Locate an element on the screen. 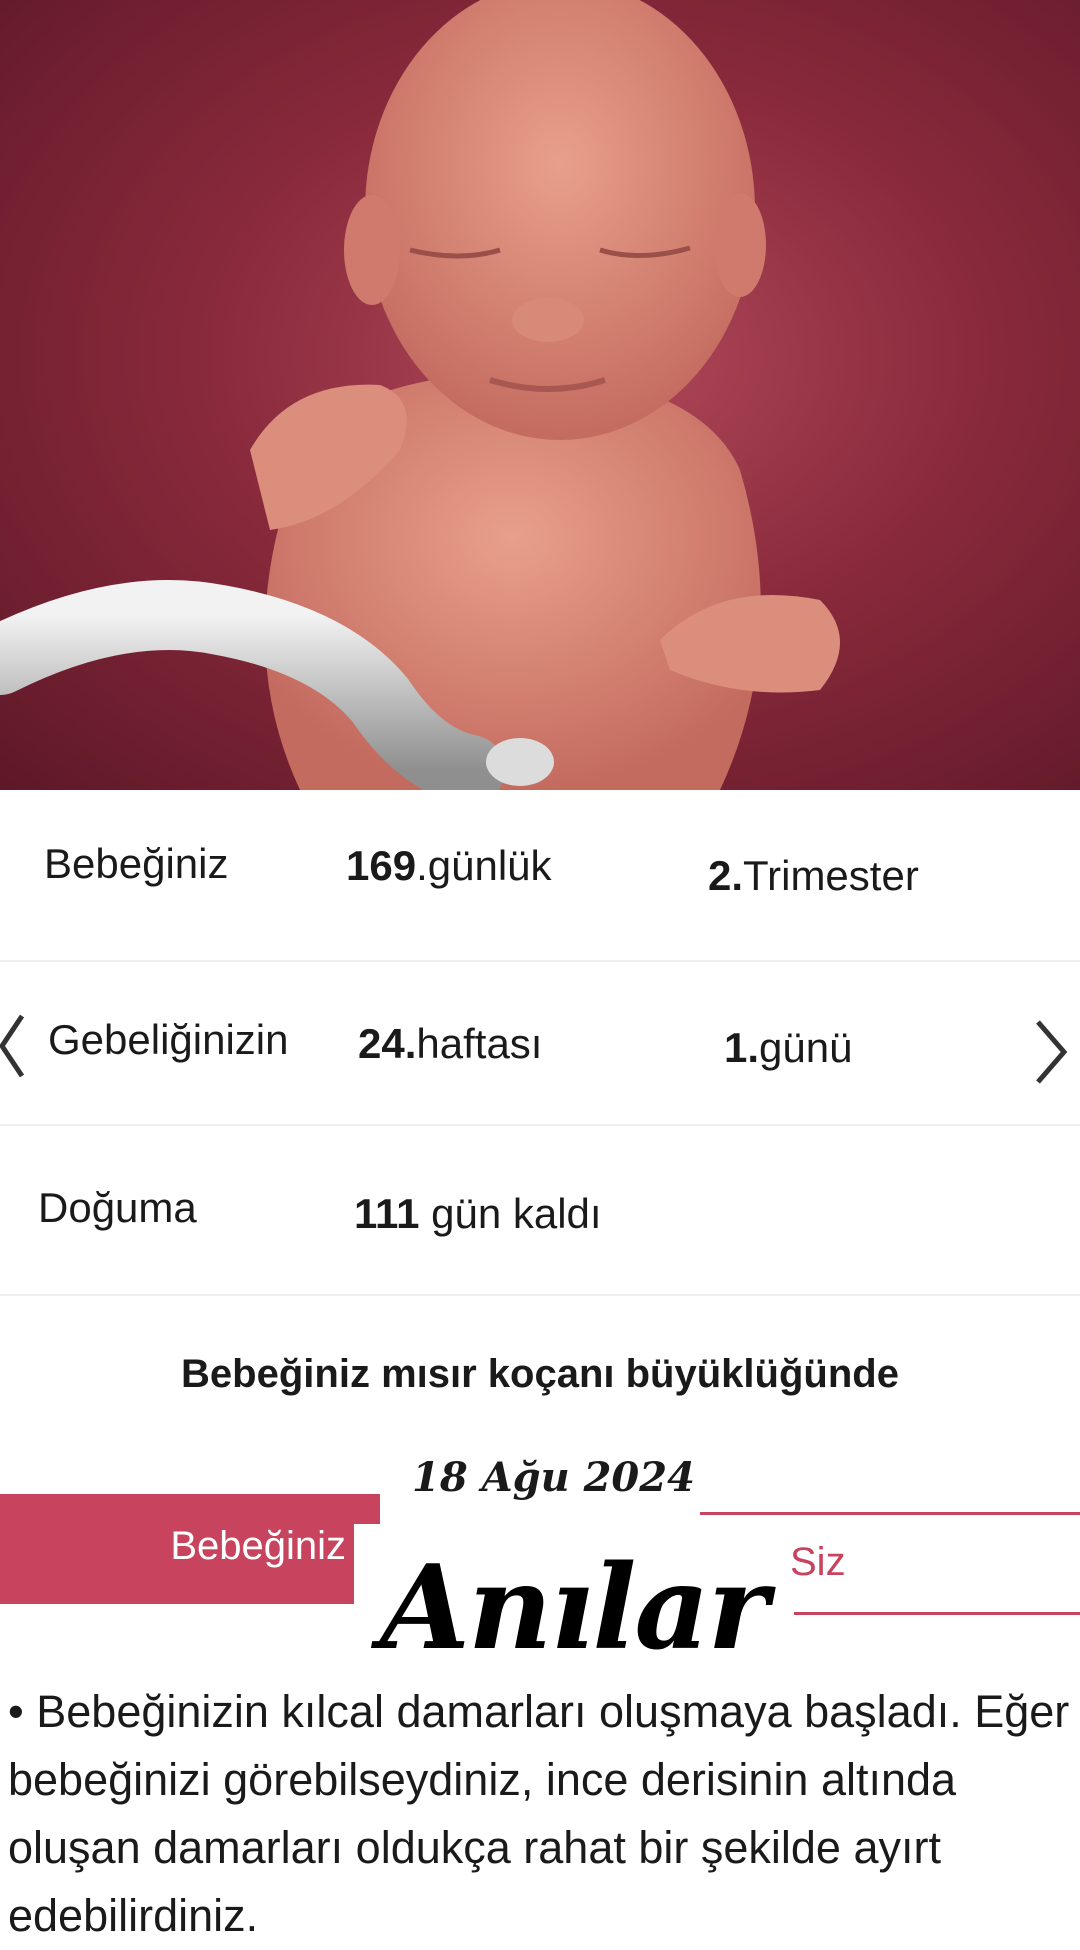 This screenshot has width=1080, height=1950. overlay-date: 18 Ağu 2024 is located at coordinates (553, 1477).